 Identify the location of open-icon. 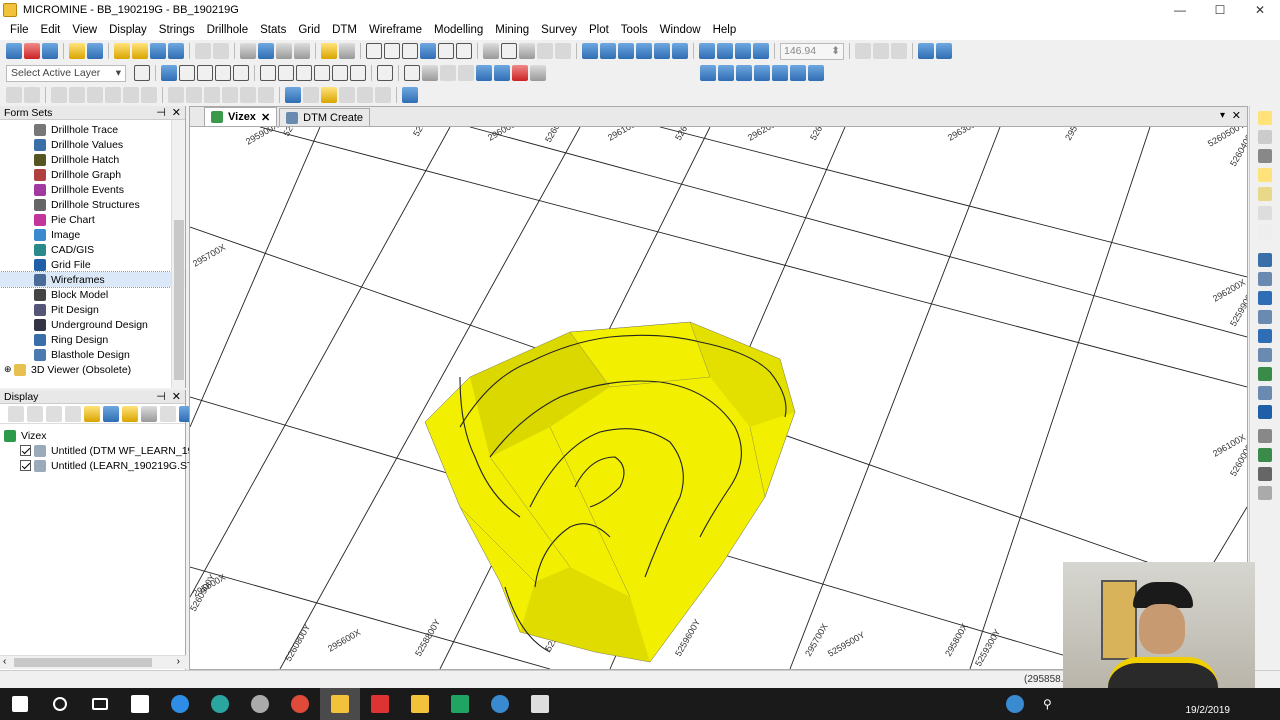
(77, 51).